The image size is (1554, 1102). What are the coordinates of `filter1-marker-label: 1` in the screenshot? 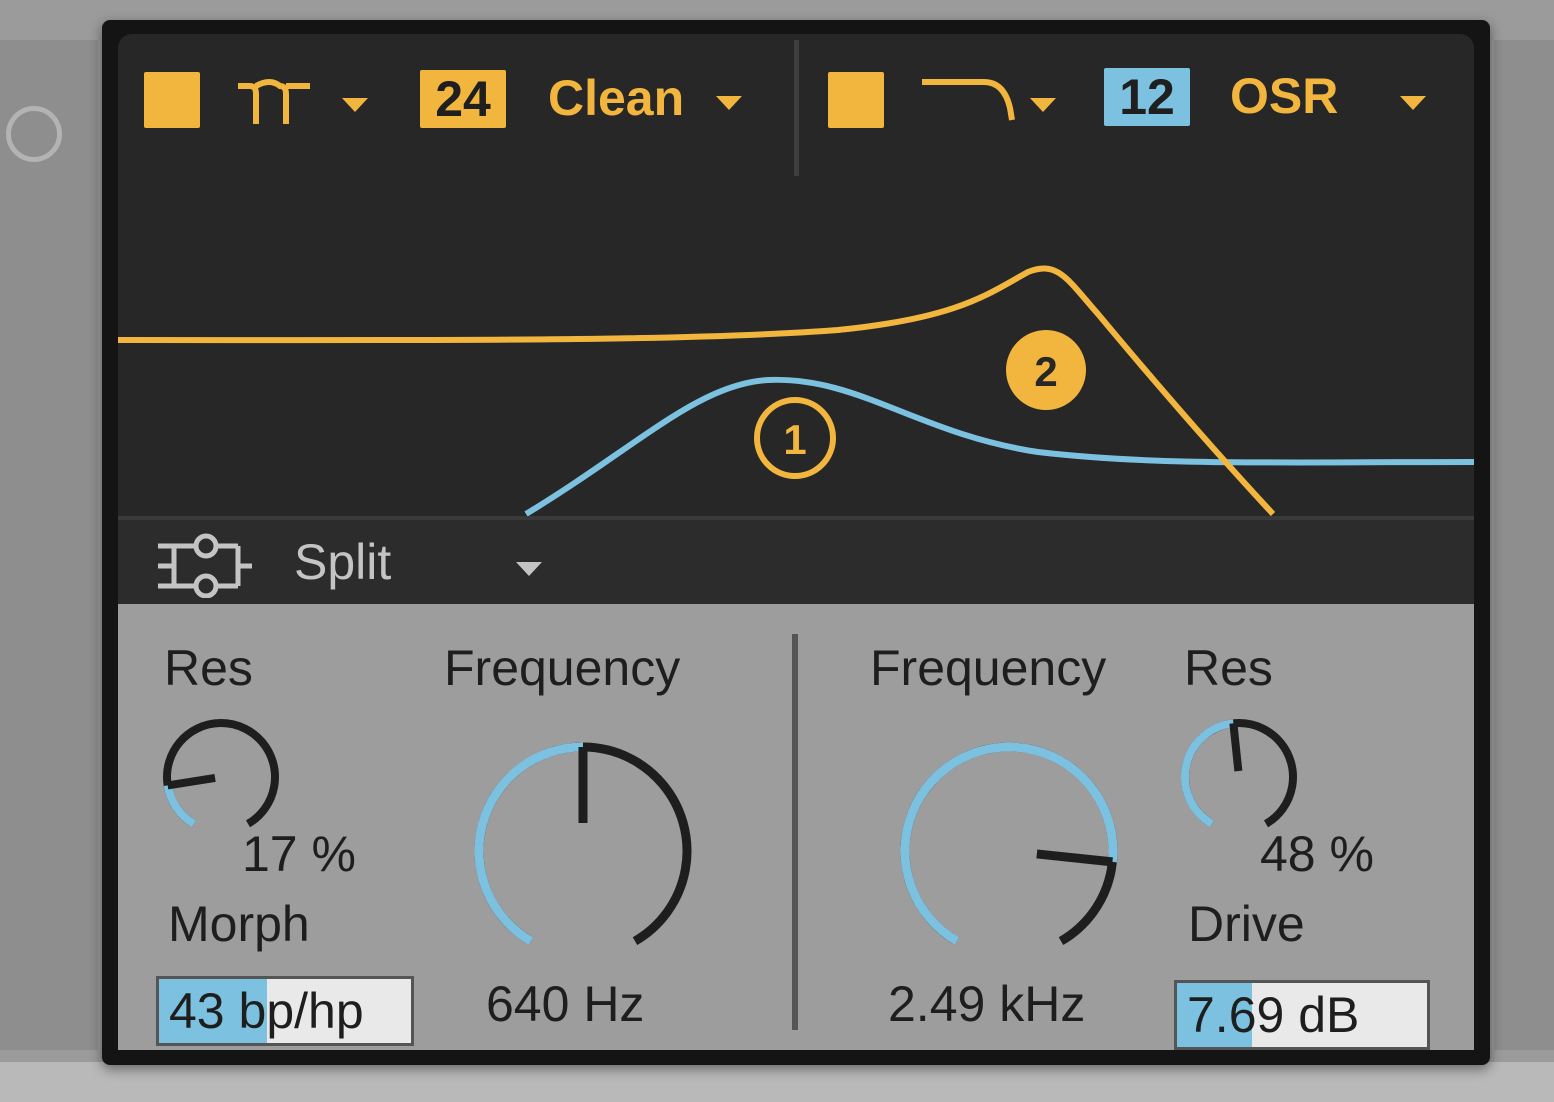 It's located at (794, 439).